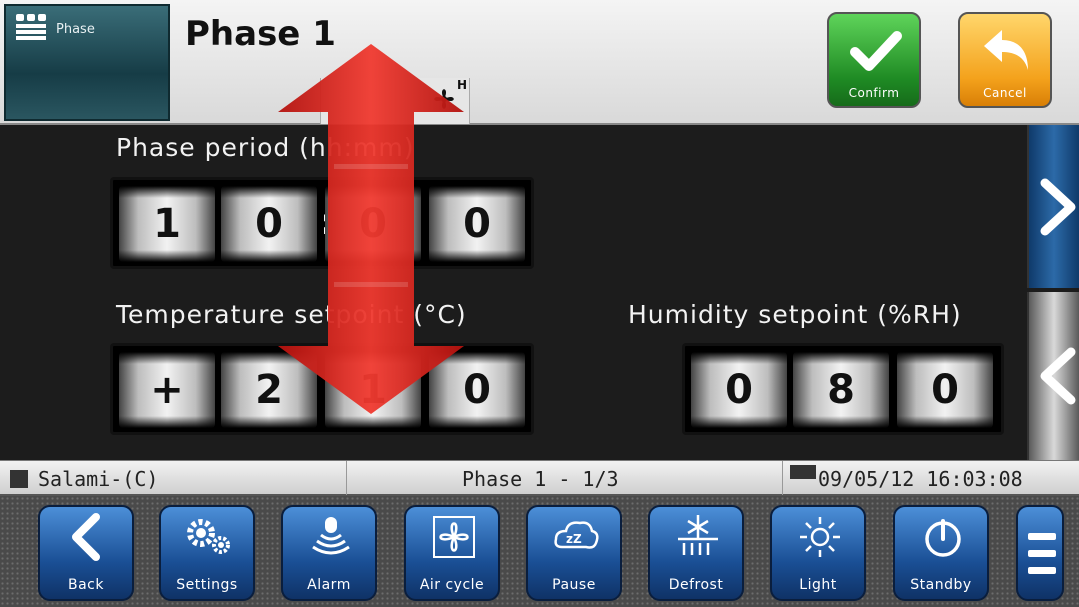  What do you see at coordinates (371, 229) in the screenshot?
I see `scroll-hint-arrow-icon` at bounding box center [371, 229].